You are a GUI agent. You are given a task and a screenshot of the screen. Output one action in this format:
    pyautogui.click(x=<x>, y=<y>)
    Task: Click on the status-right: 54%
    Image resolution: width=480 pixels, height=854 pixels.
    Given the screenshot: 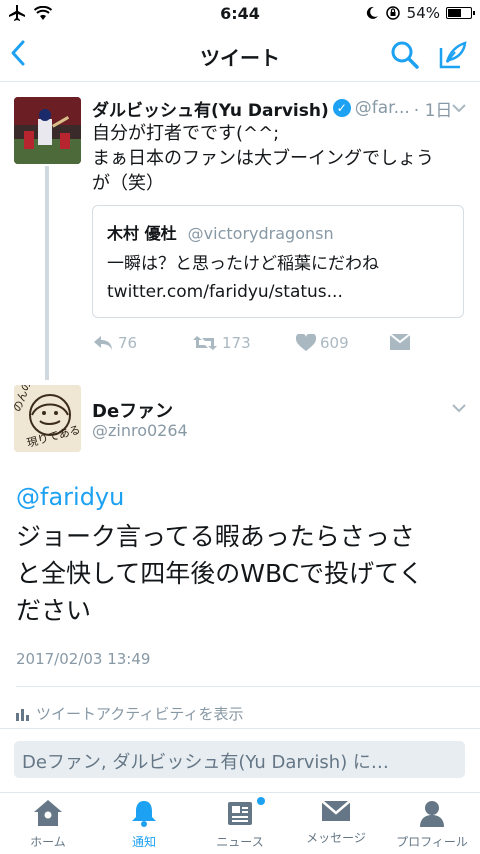 What is the action you would take?
    pyautogui.click(x=420, y=13)
    